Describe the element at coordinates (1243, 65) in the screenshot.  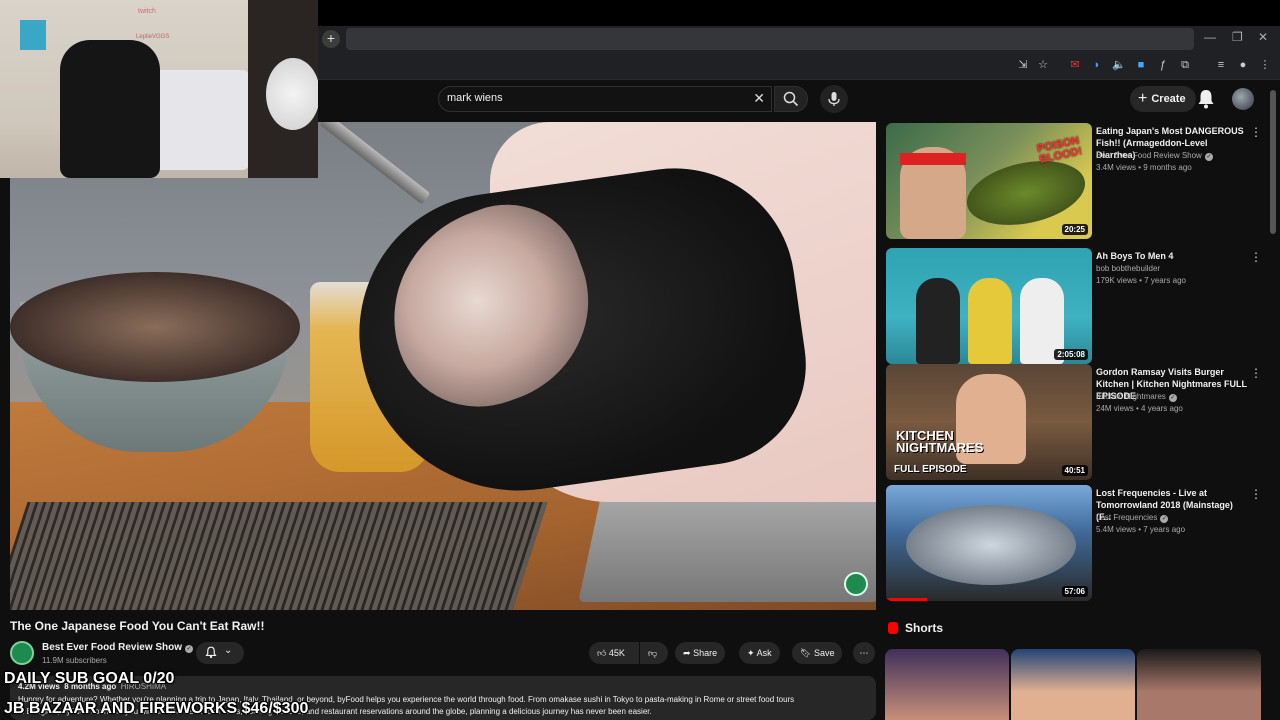
I see `profile-icon: ●` at that location.